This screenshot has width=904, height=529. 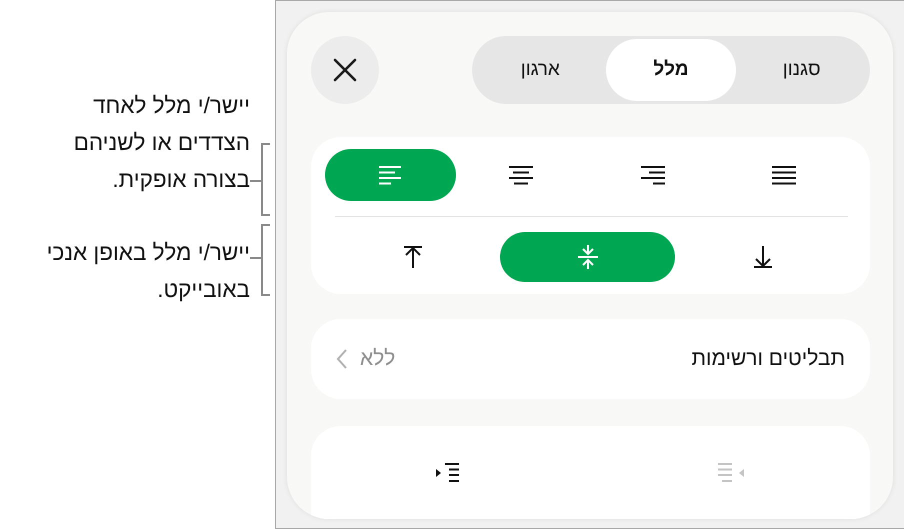 I want to click on tab: סגנון, so click(x=801, y=70).